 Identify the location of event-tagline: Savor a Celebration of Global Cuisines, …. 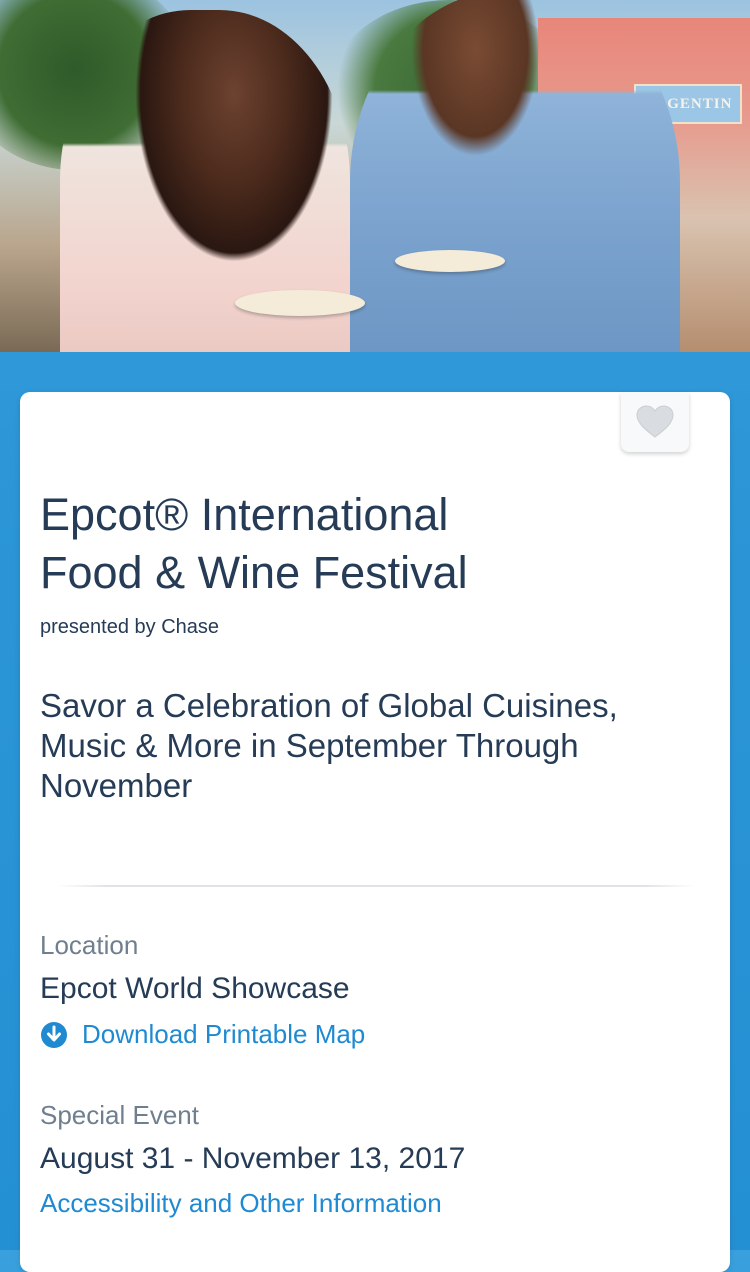
(329, 745).